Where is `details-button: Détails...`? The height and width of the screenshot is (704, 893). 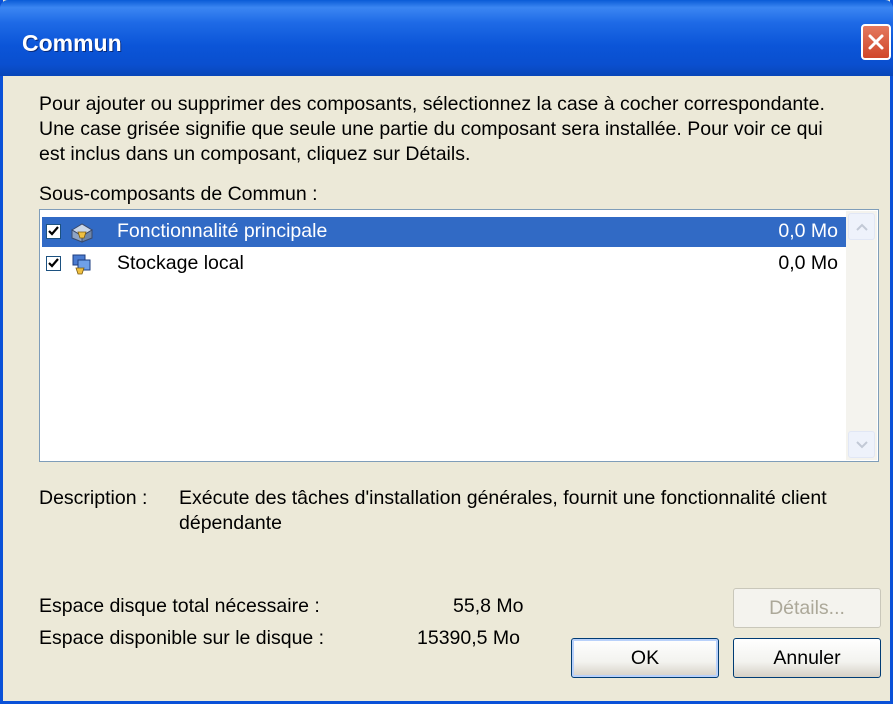
details-button: Détails... is located at coordinates (807, 608).